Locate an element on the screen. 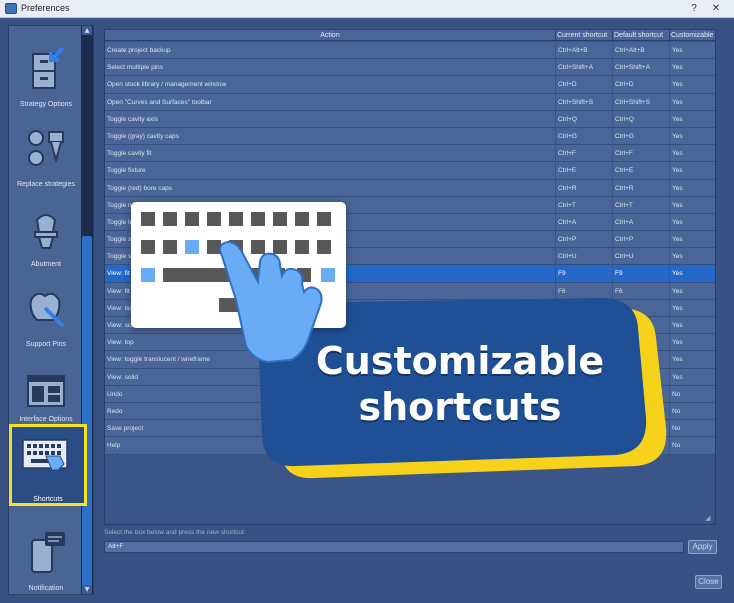 The height and width of the screenshot is (603, 734). close-window-button: ✕ is located at coordinates (716, 9).